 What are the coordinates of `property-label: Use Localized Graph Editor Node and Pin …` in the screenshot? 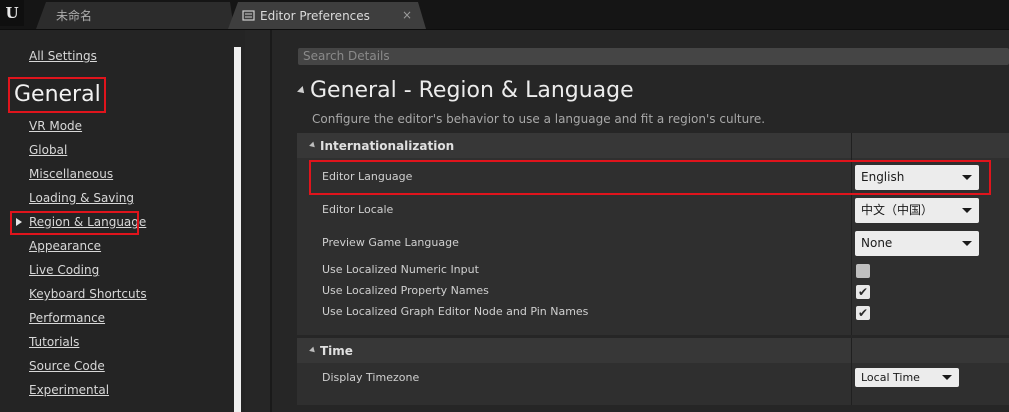 It's located at (455, 311).